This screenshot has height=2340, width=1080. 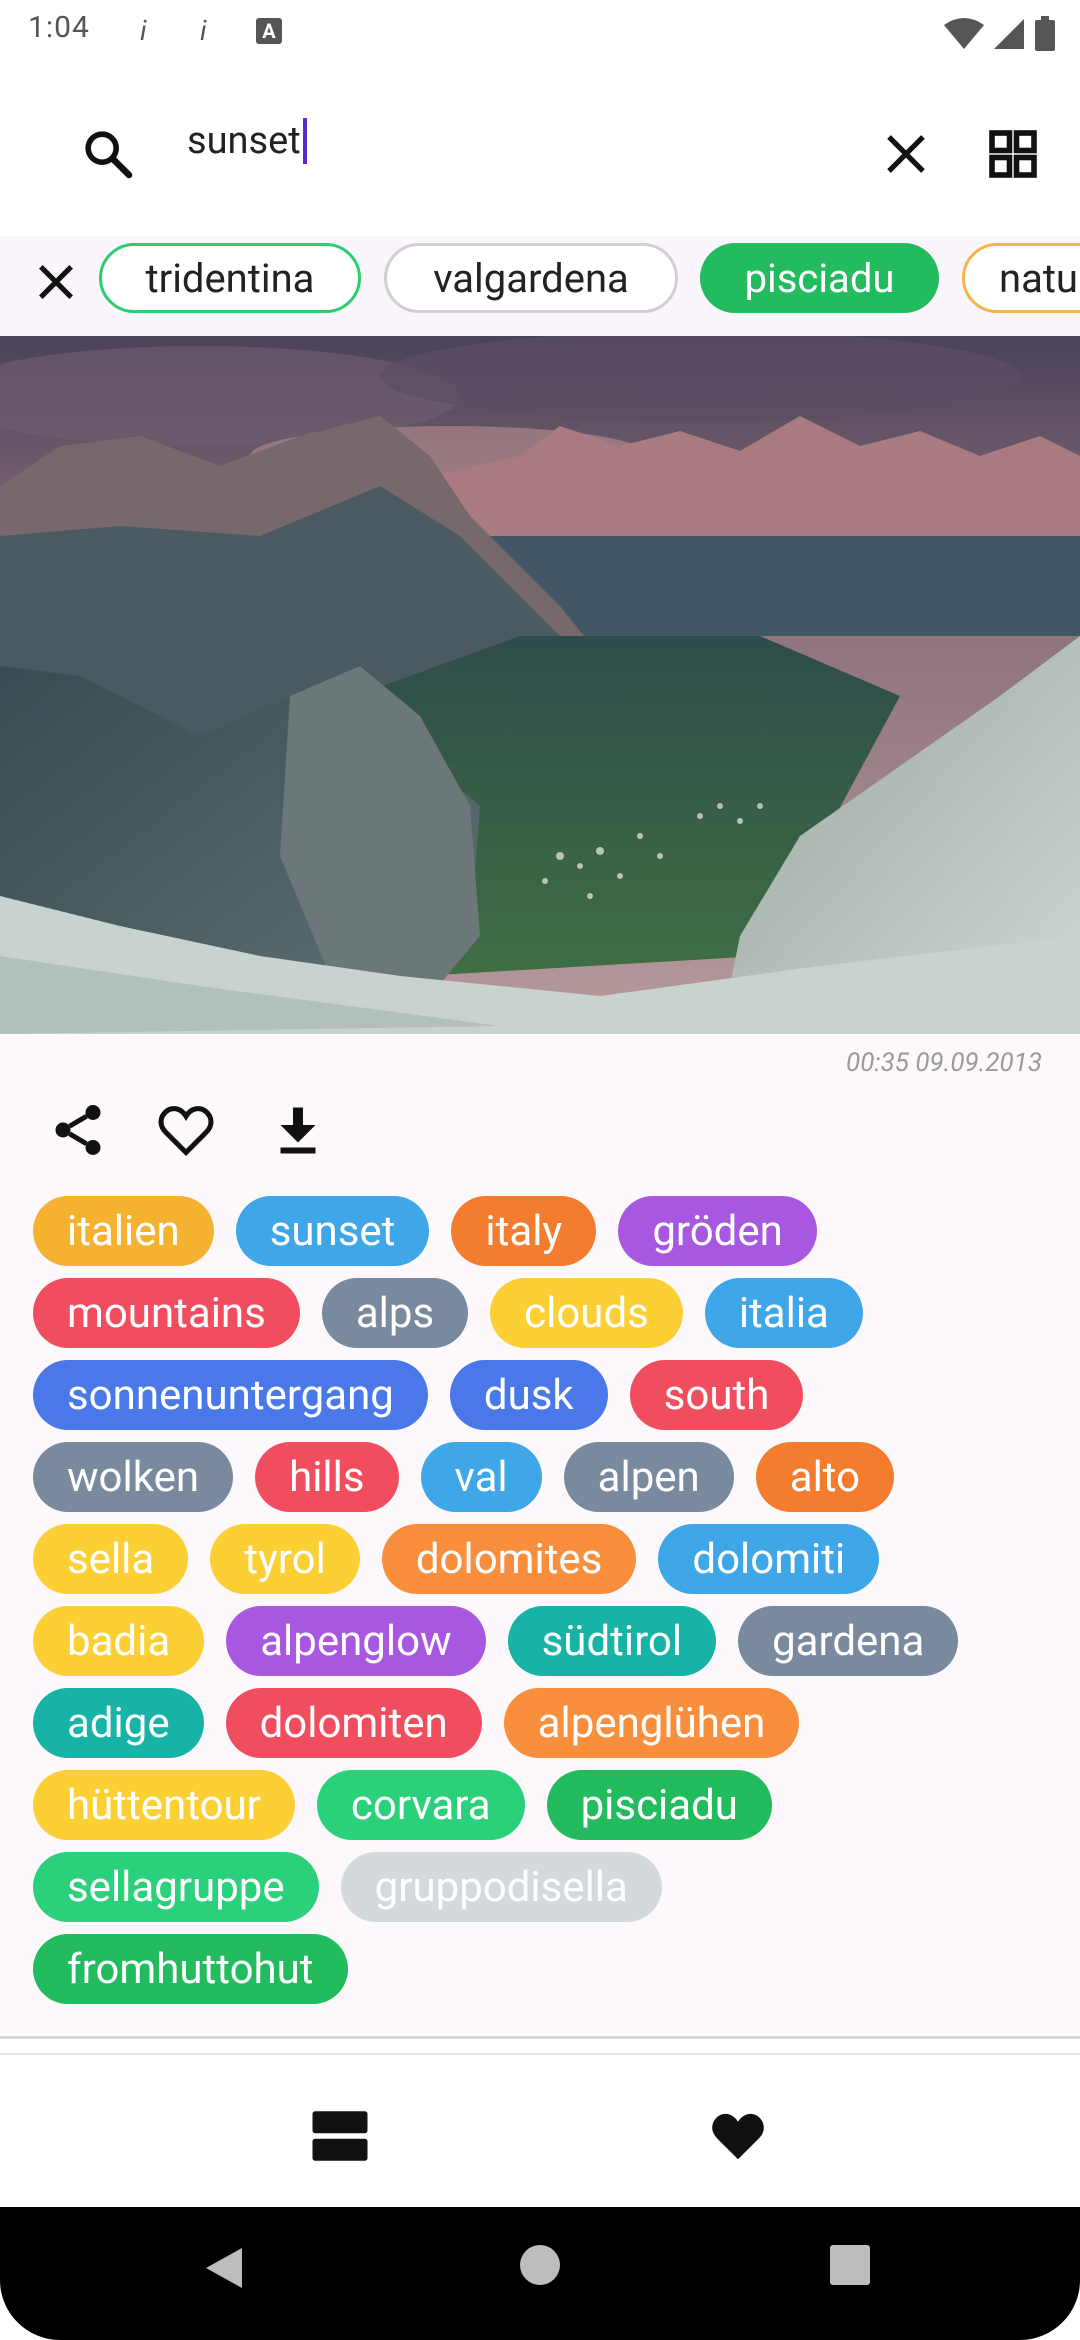 I want to click on tag-chip: alto, so click(x=825, y=1477).